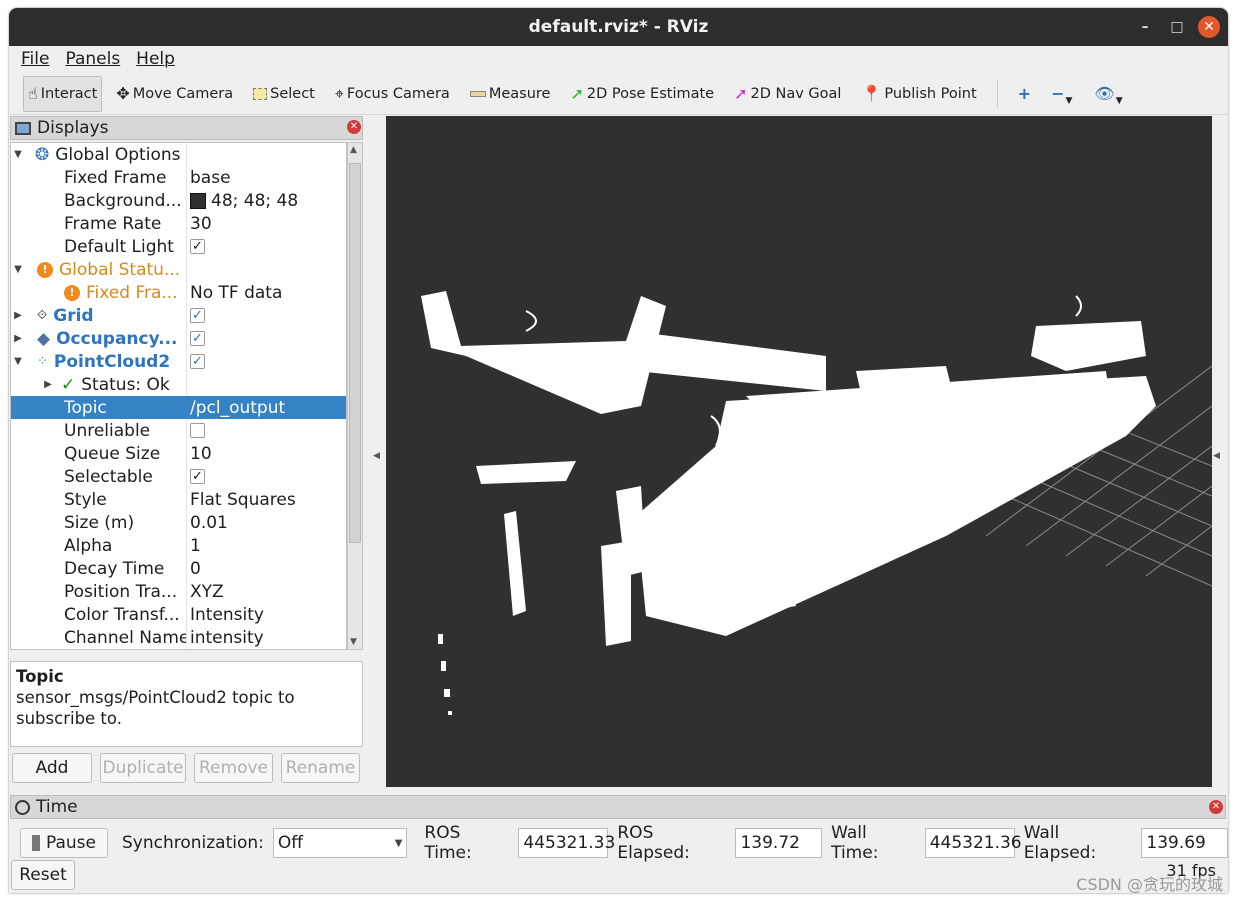 The height and width of the screenshot is (901, 1237). Describe the element at coordinates (201, 224) in the screenshot. I see `frame-rate-value: 30` at that location.